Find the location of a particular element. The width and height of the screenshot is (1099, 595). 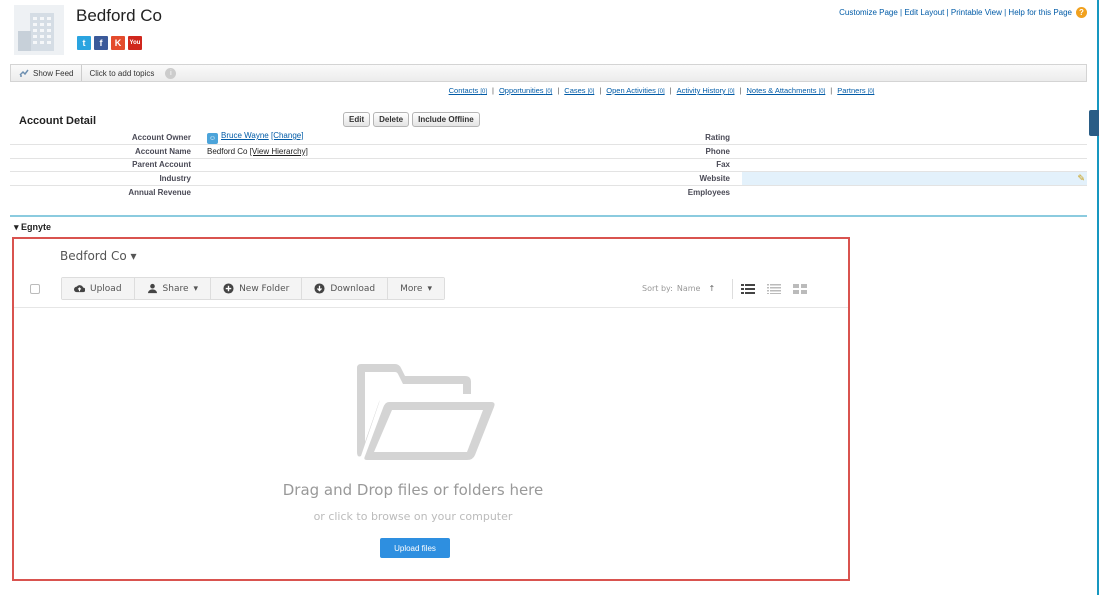

open-folder-icon is located at coordinates (425, 412).